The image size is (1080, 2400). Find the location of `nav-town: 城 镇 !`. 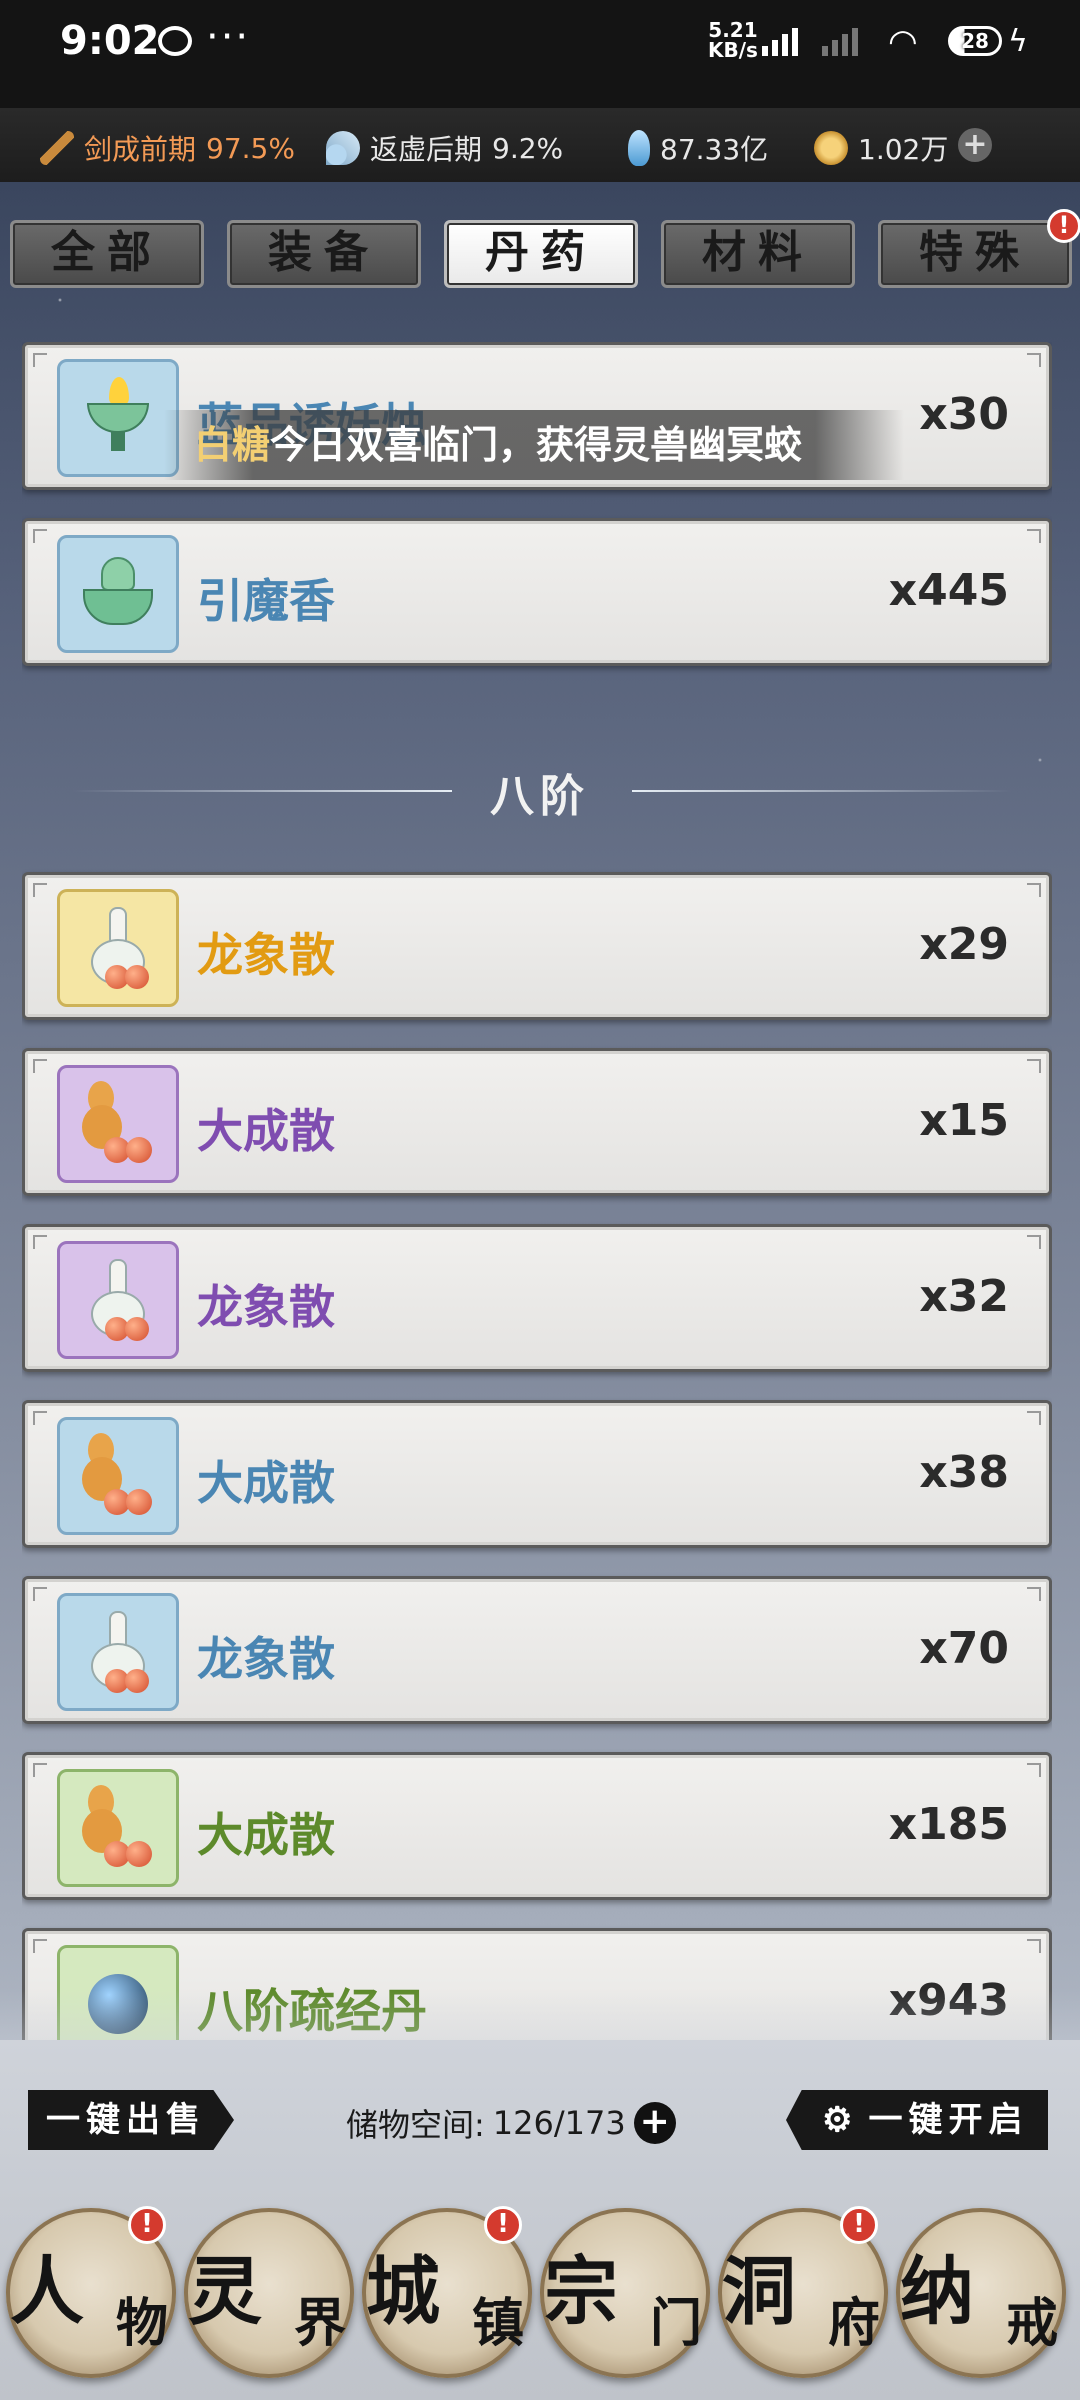

nav-town: 城 镇 ! is located at coordinates (447, 2292).